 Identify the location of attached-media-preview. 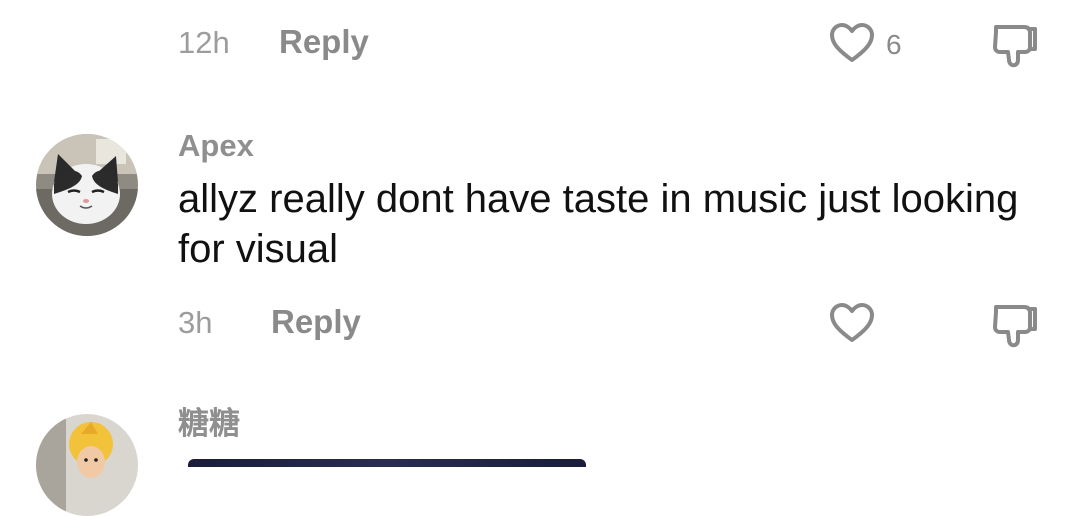
(387, 463).